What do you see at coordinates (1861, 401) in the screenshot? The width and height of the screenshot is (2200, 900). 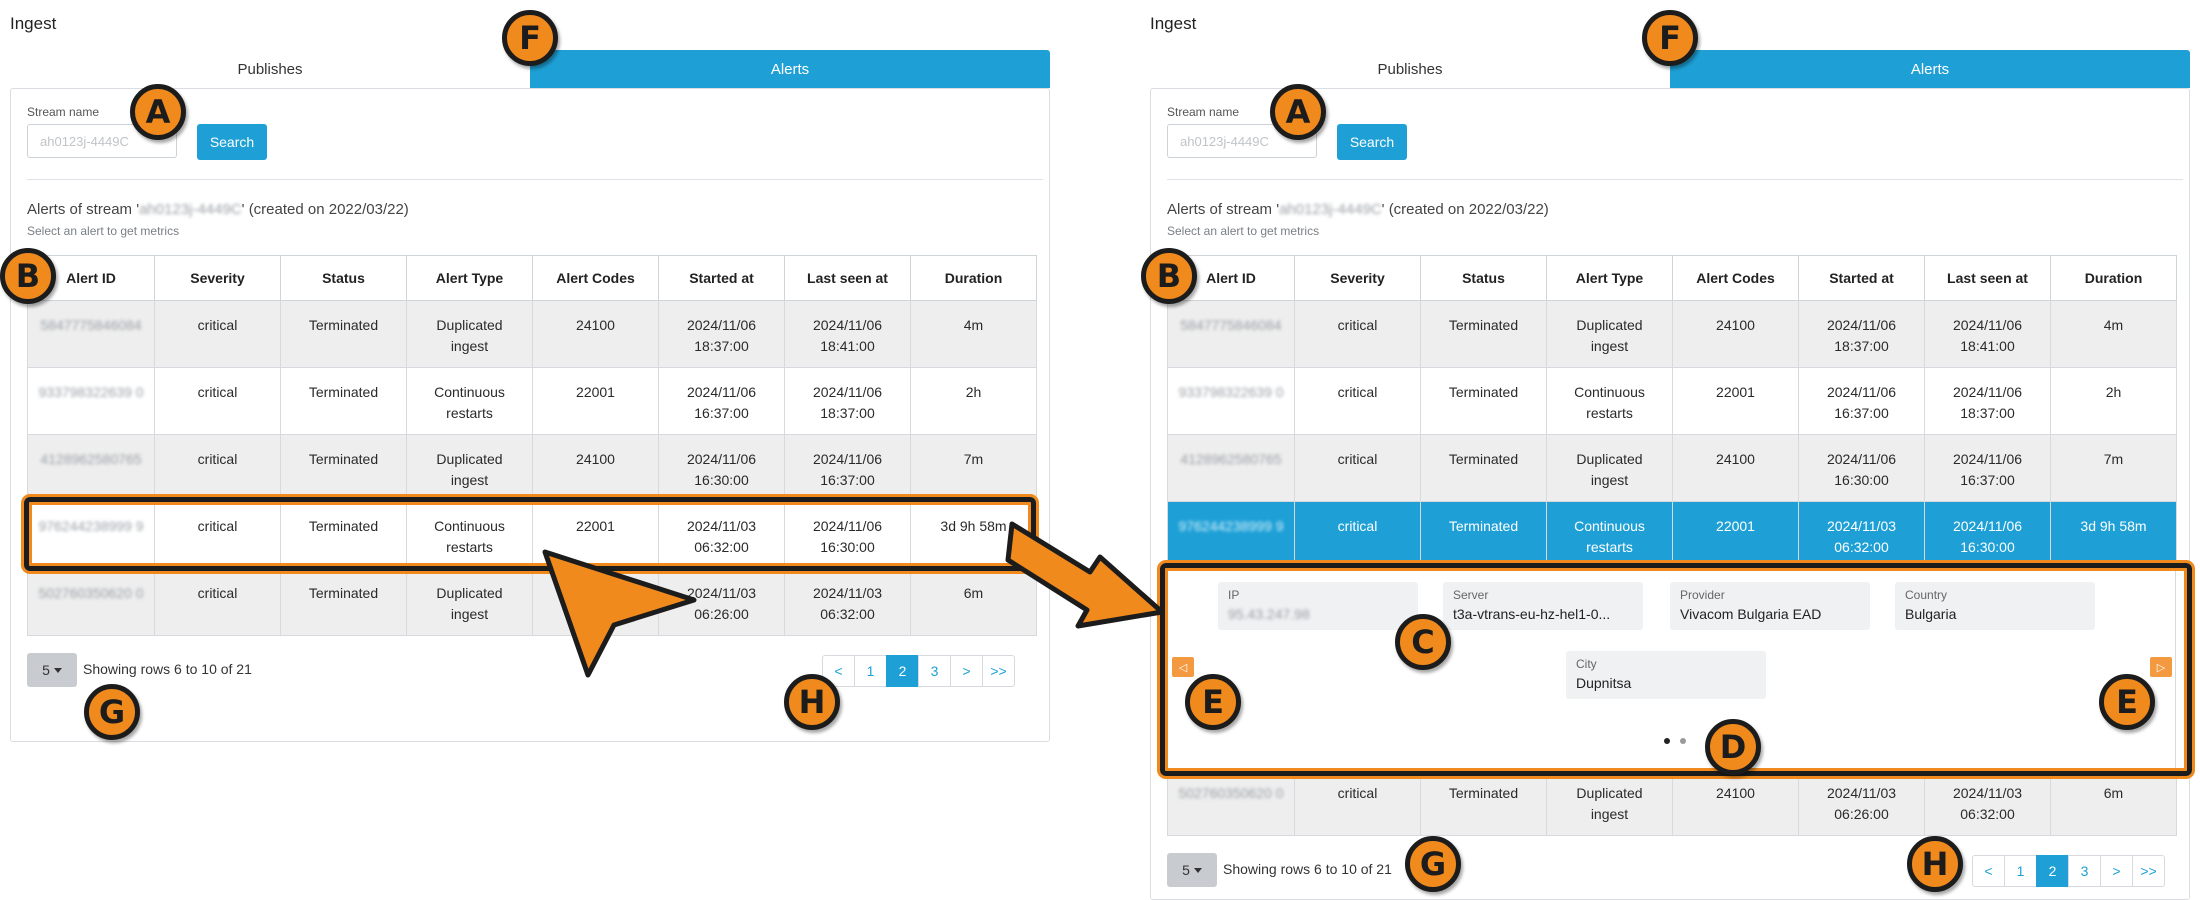 I see `started-at-cell: 2024/11/06 16:37:00` at bounding box center [1861, 401].